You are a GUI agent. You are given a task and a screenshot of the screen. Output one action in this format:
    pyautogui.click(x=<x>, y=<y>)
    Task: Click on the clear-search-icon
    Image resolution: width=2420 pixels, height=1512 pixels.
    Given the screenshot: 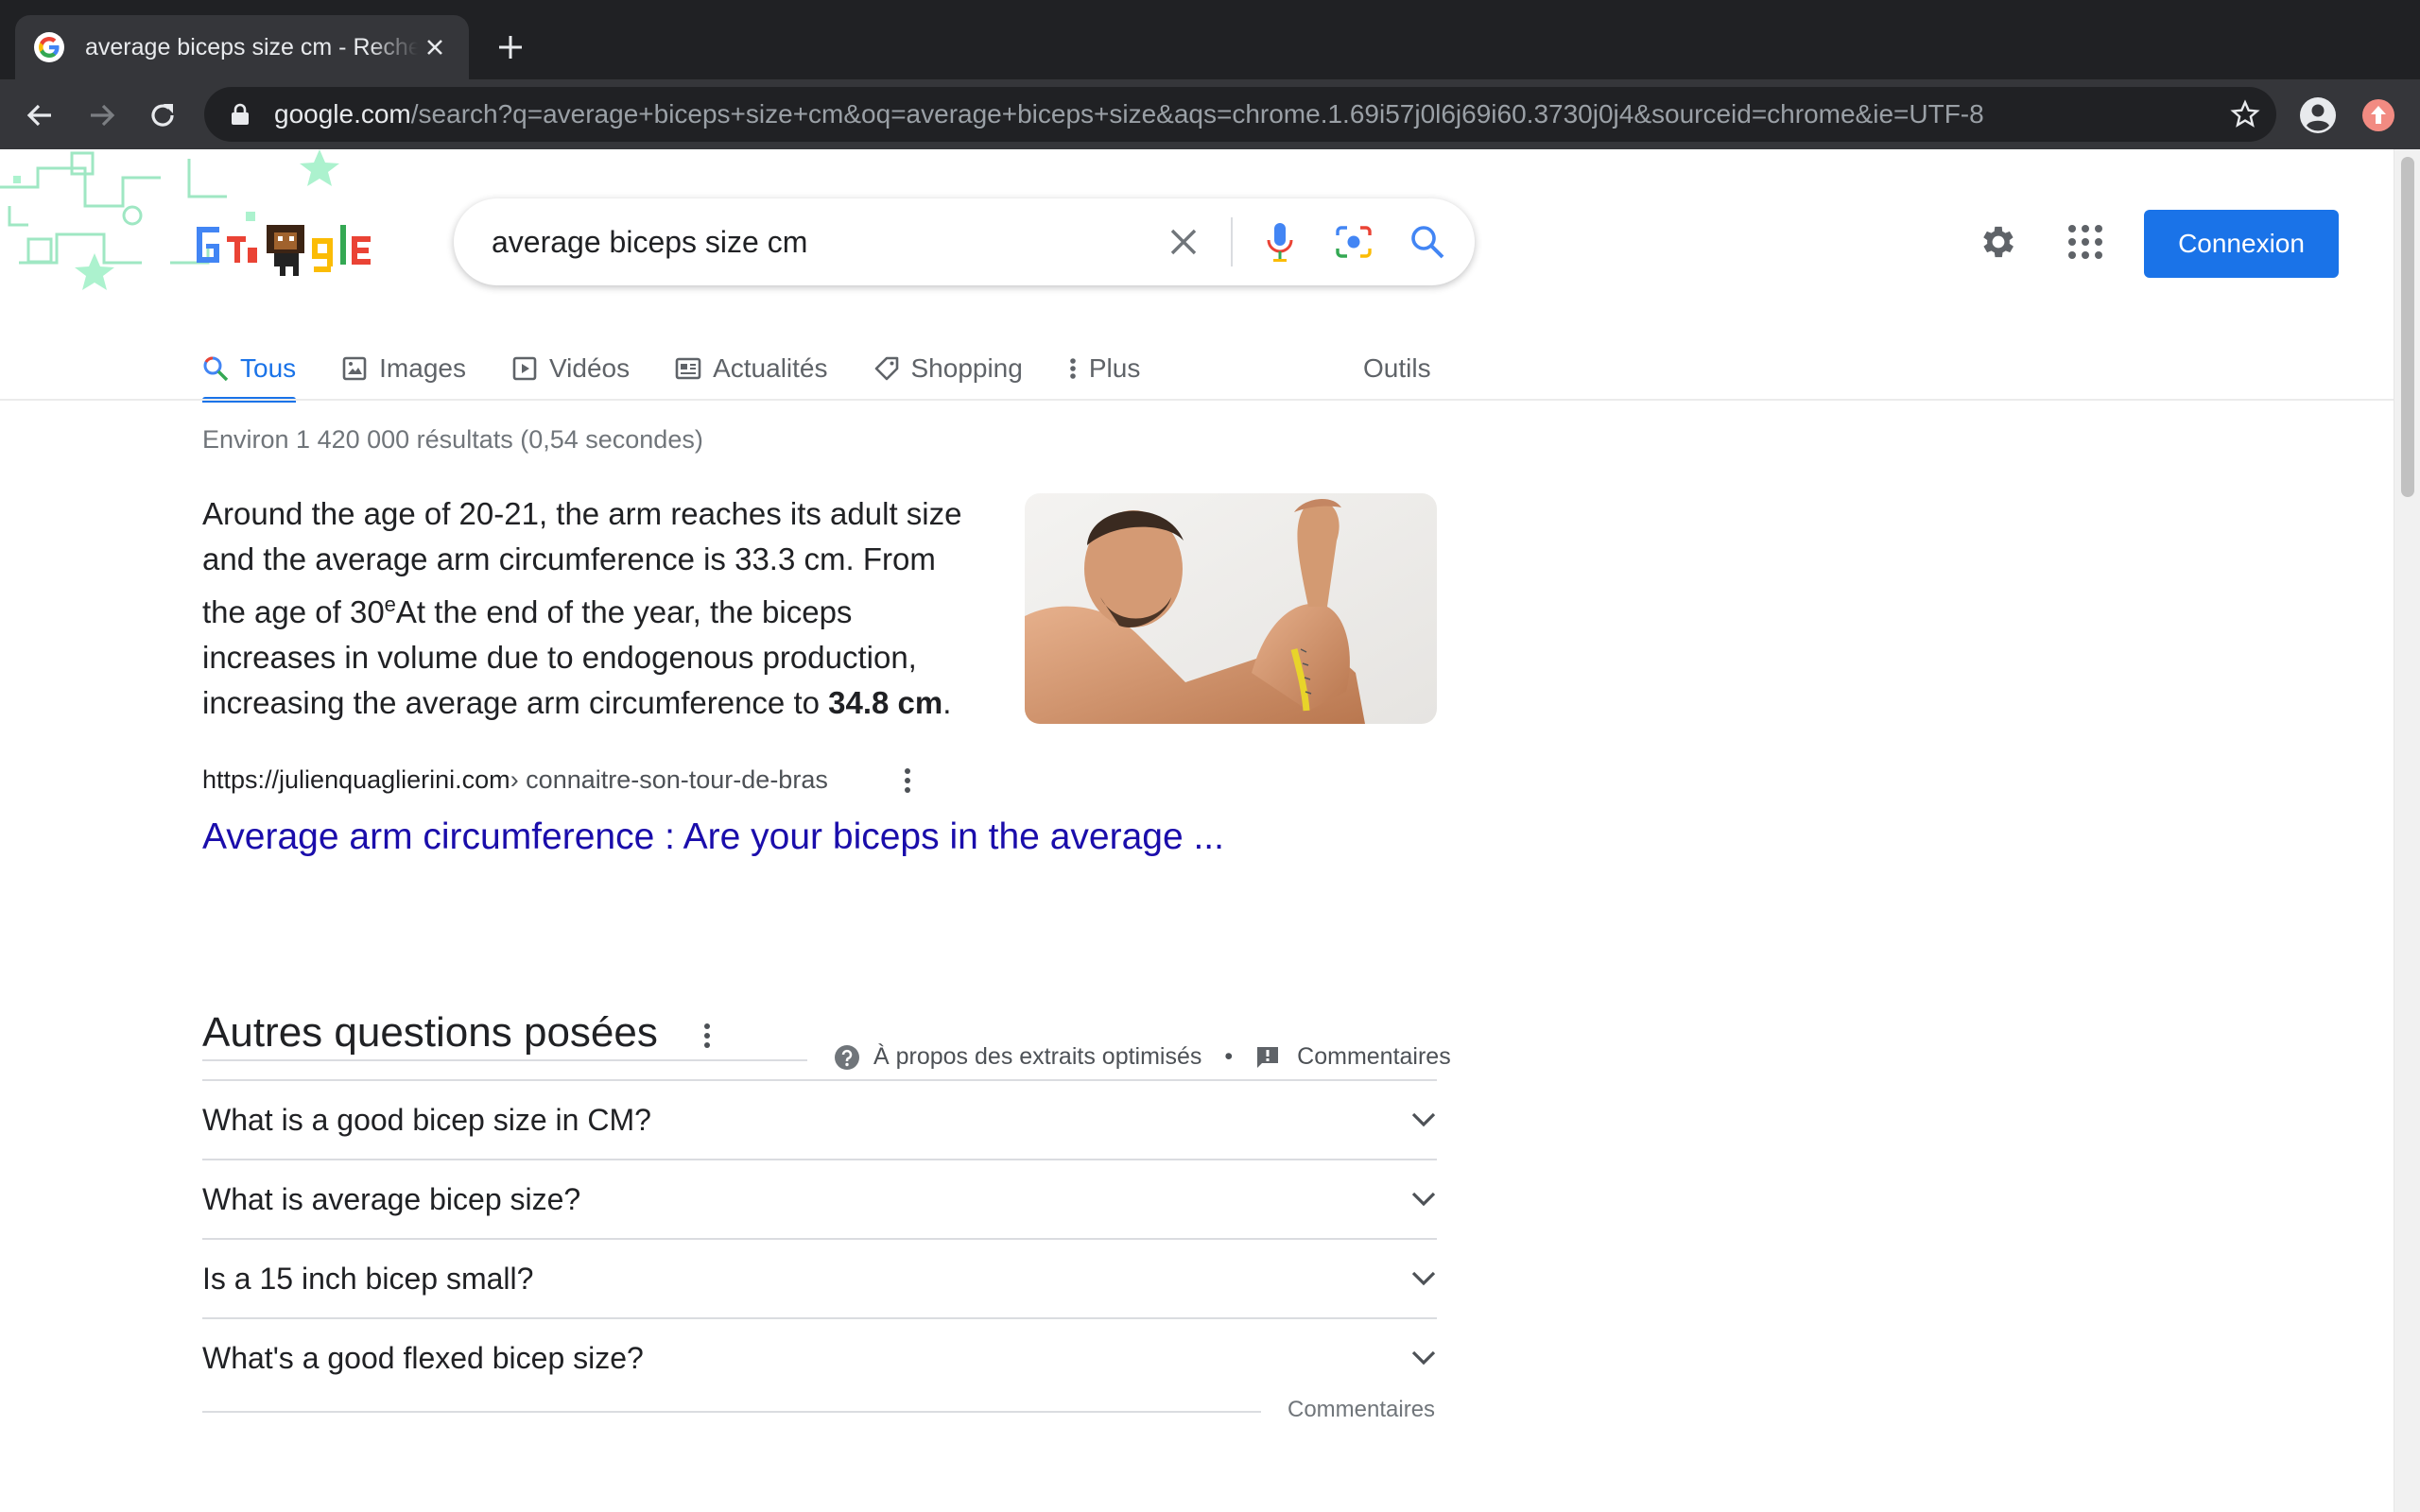 What is the action you would take?
    pyautogui.click(x=1183, y=241)
    